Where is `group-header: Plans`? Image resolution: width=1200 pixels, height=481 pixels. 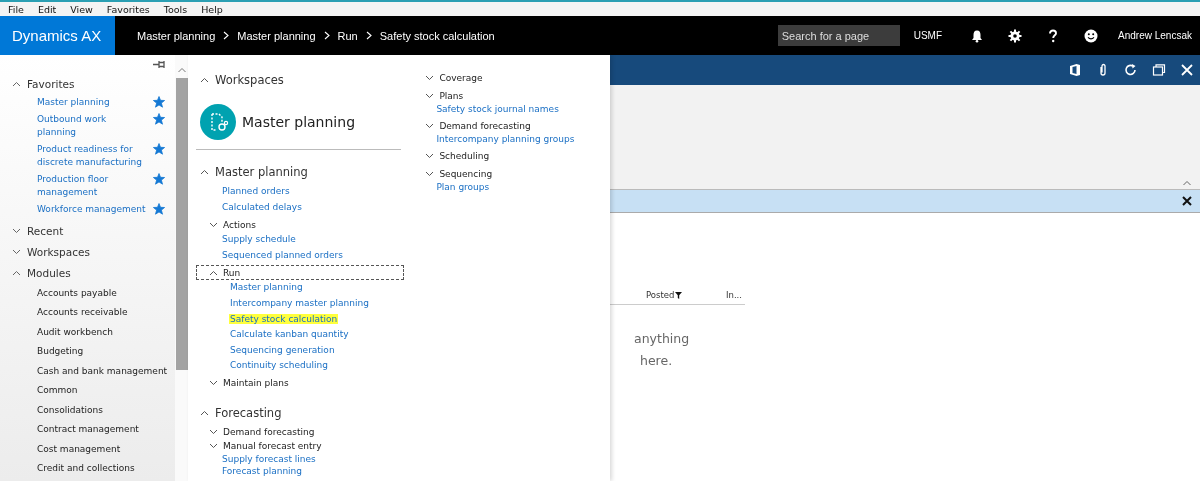 group-header: Plans is located at coordinates (516, 95).